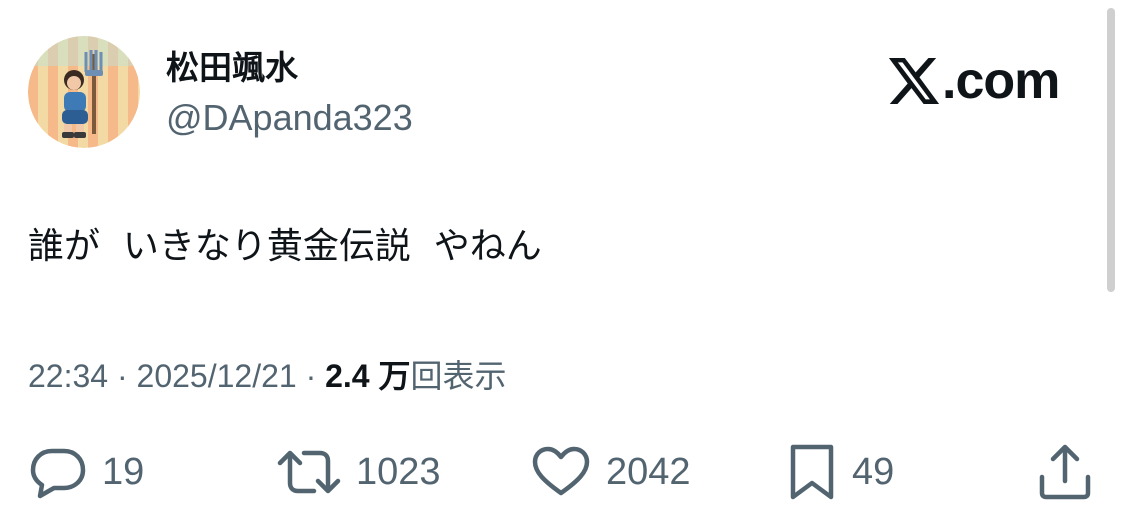 The width and height of the screenshot is (1125, 526). Describe the element at coordinates (217, 376) in the screenshot. I see `tweet-date: 2025/12/21` at that location.